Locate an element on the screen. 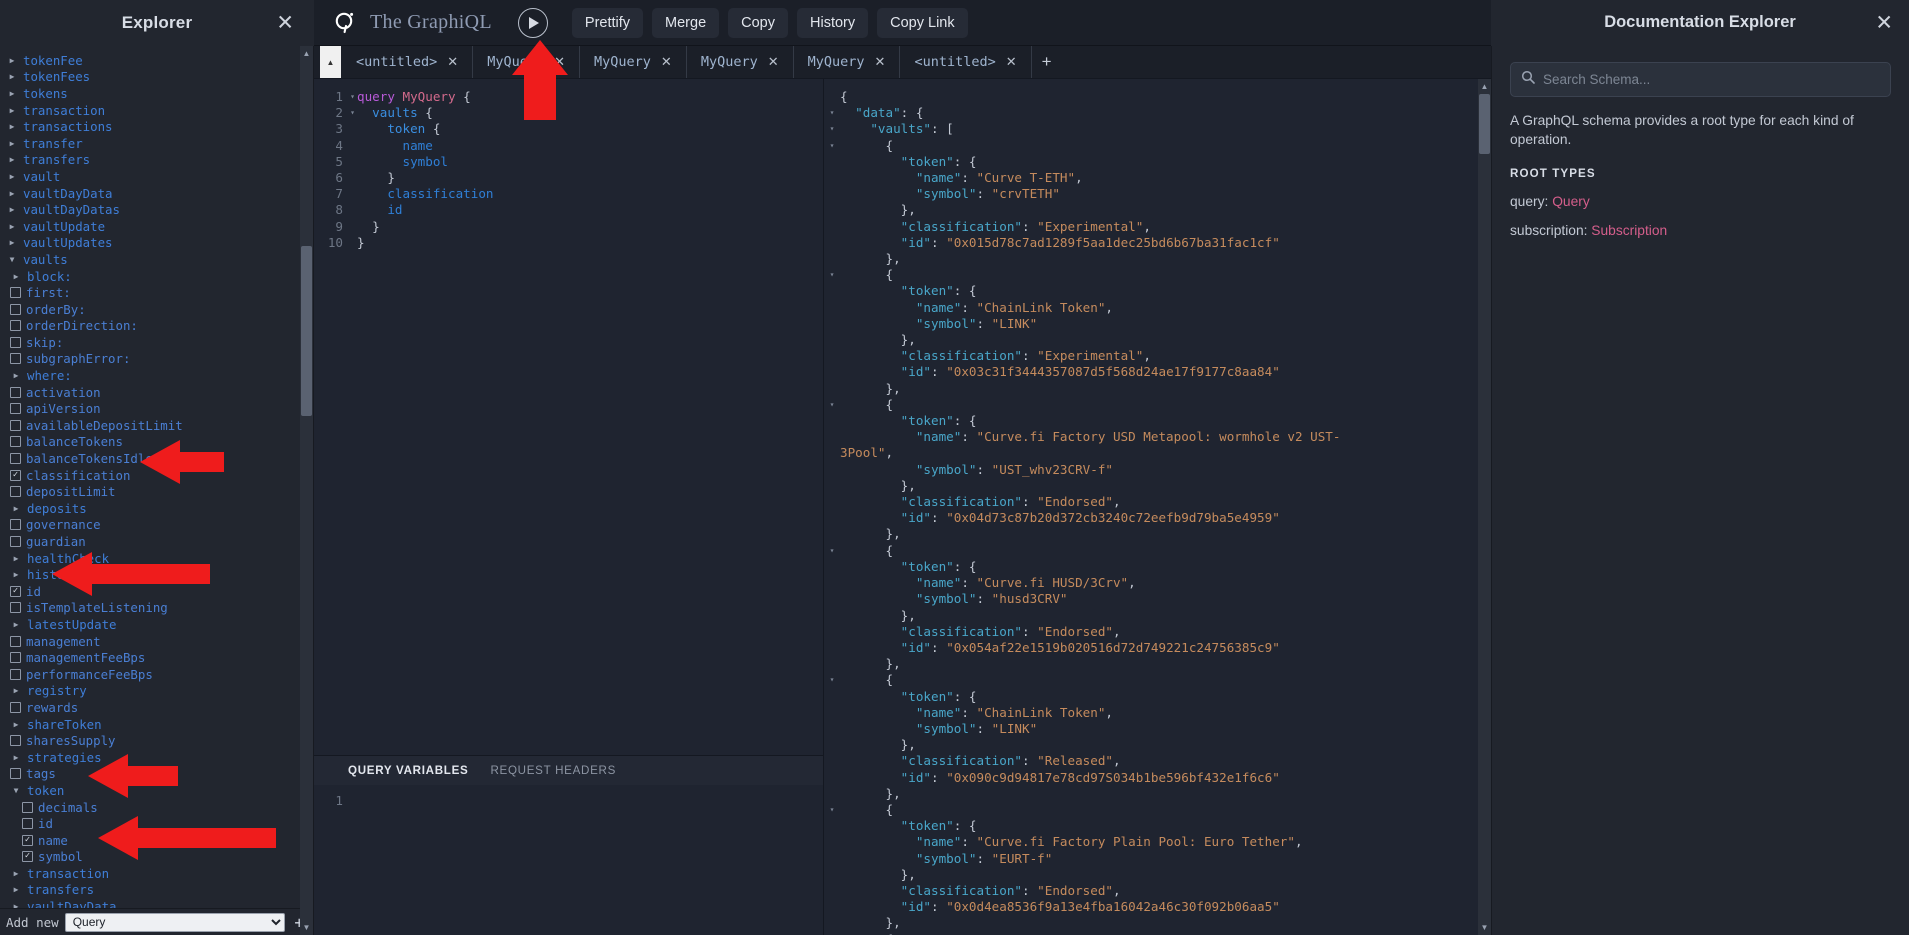  tree-item-registry: ▶ registry is located at coordinates (156, 691).